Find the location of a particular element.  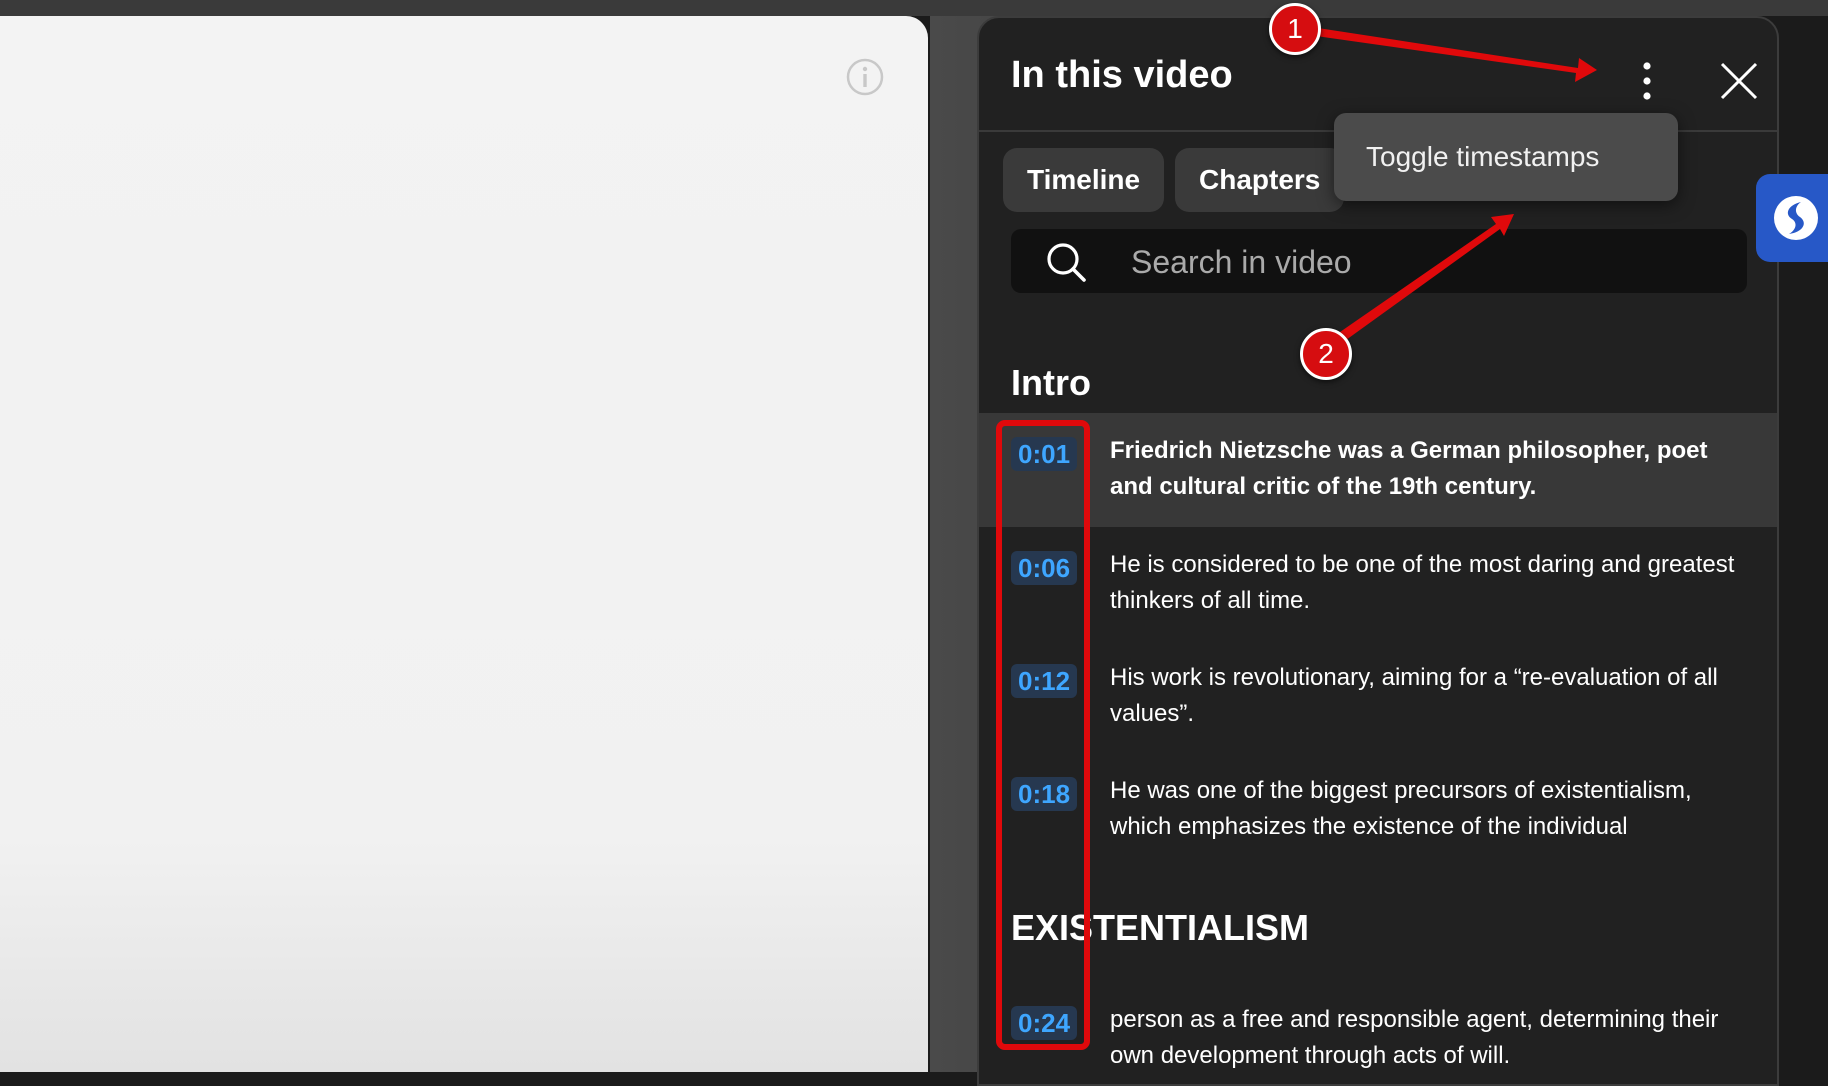

search-box is located at coordinates (1379, 261).